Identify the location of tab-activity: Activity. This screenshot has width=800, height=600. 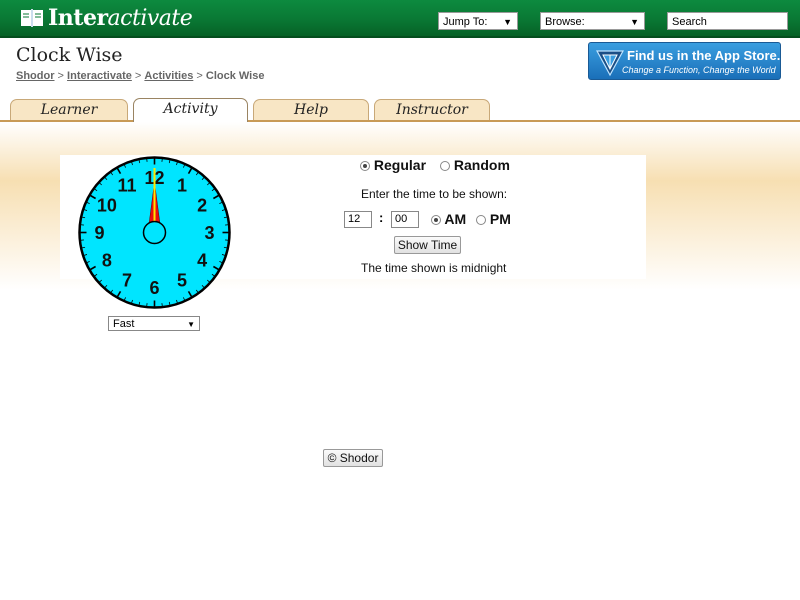
(190, 110).